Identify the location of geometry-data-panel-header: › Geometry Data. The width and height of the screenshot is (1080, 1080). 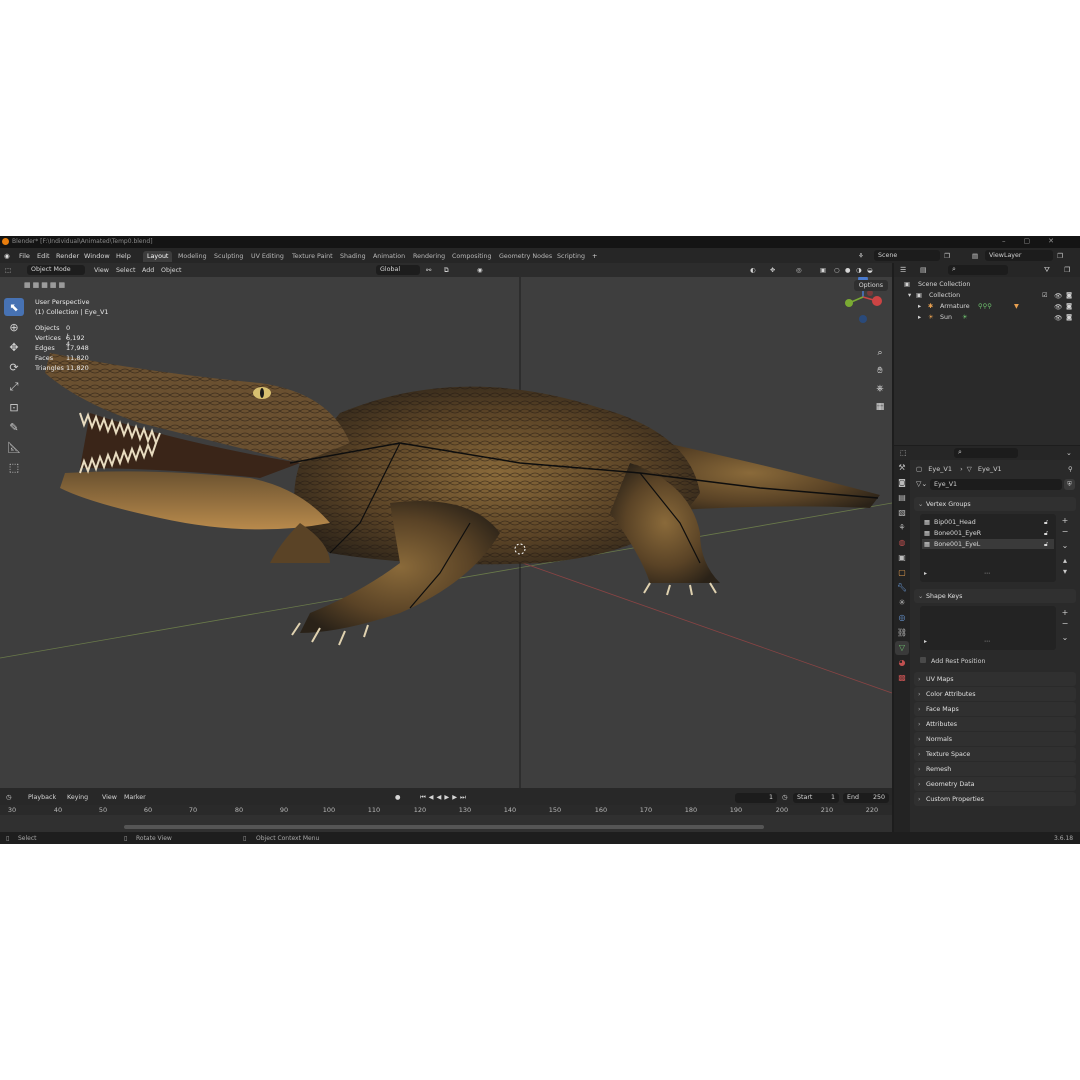
(995, 784).